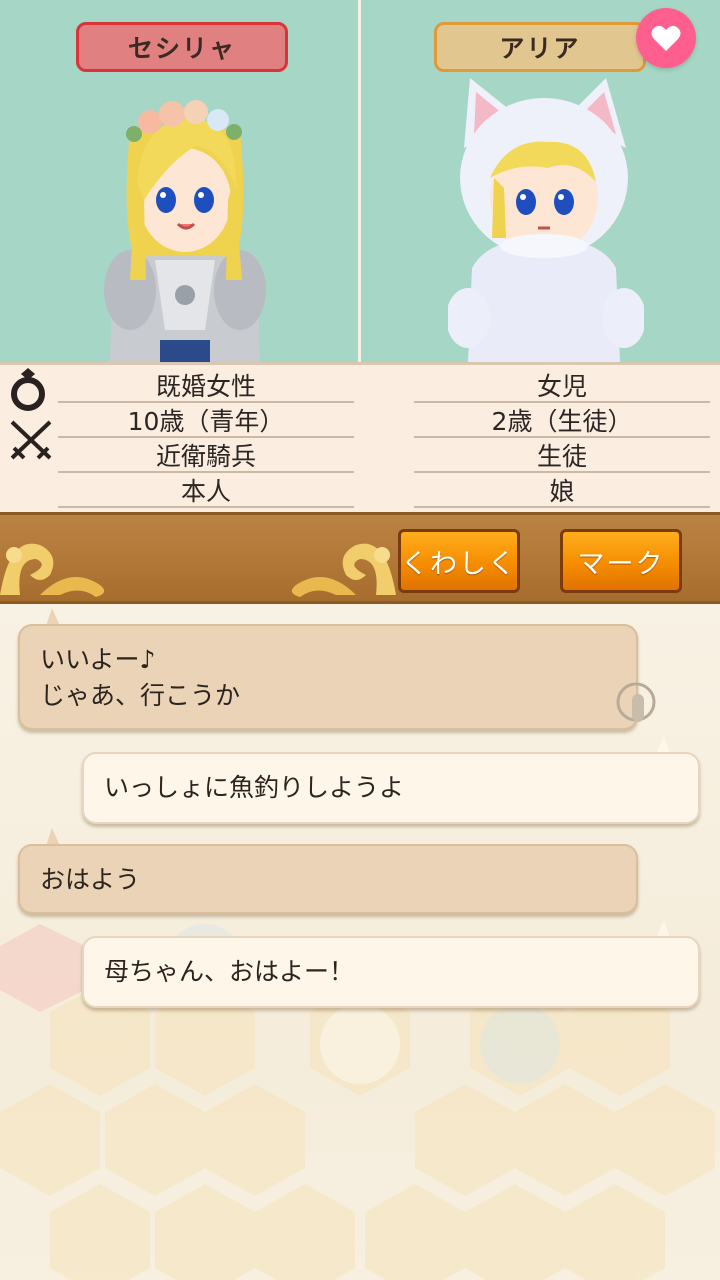 Image resolution: width=720 pixels, height=1280 pixels. What do you see at coordinates (562, 455) in the screenshot?
I see `right-occupation: 生徒` at bounding box center [562, 455].